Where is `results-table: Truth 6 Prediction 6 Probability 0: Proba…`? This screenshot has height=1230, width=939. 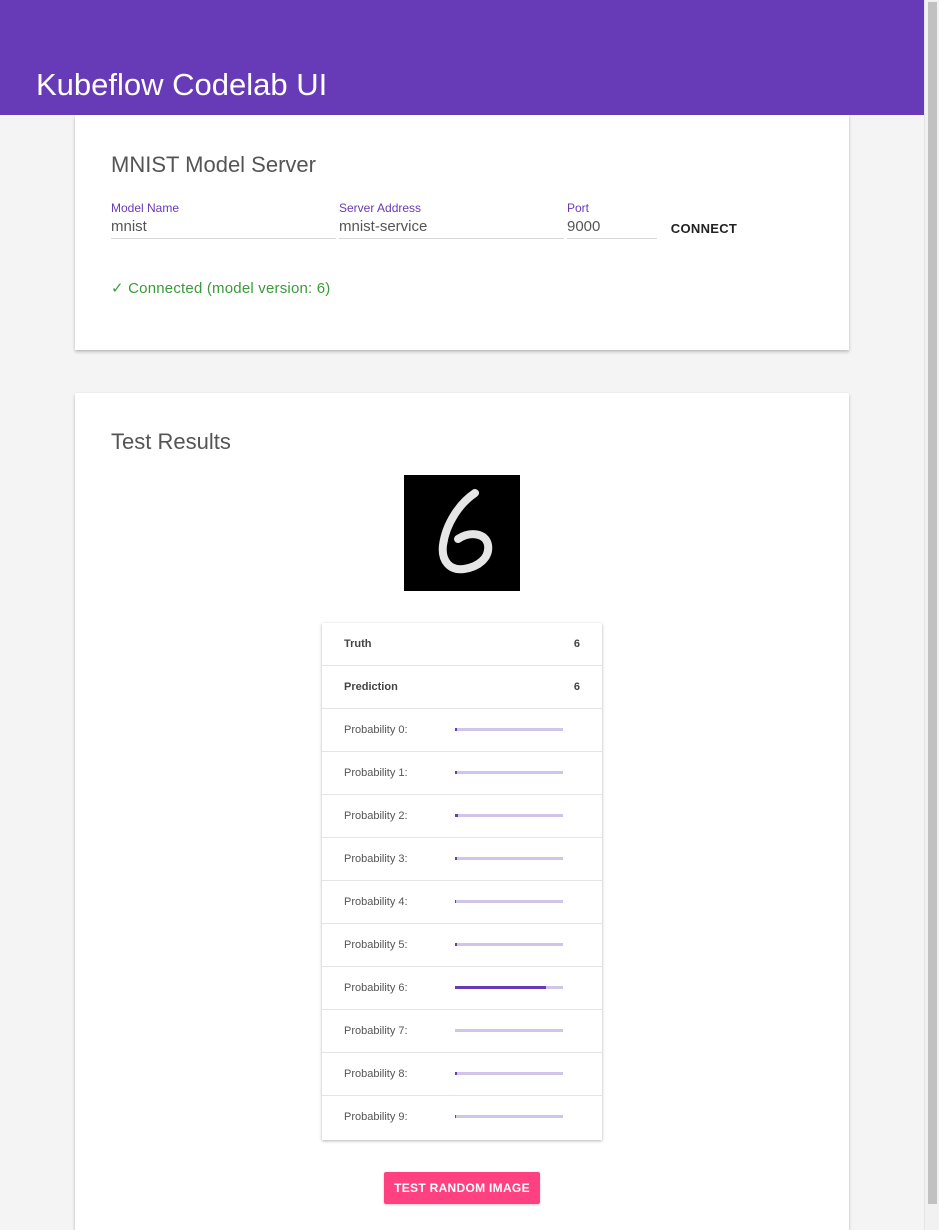
results-table: Truth 6 Prediction 6 Probability 0: Proba… is located at coordinates (462, 881).